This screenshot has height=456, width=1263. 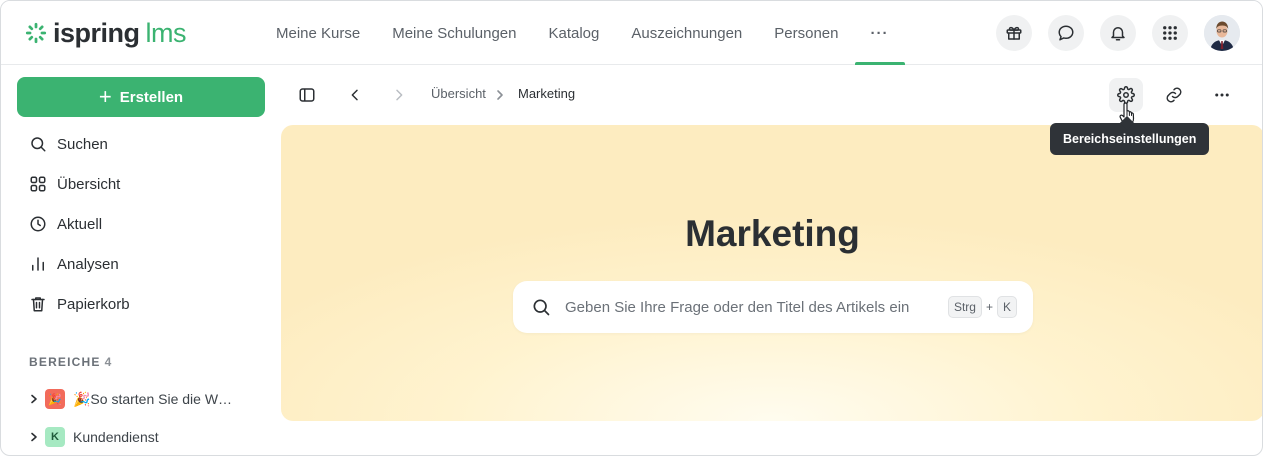 I want to click on sidebar-item-label: Analysen, so click(x=88, y=264).